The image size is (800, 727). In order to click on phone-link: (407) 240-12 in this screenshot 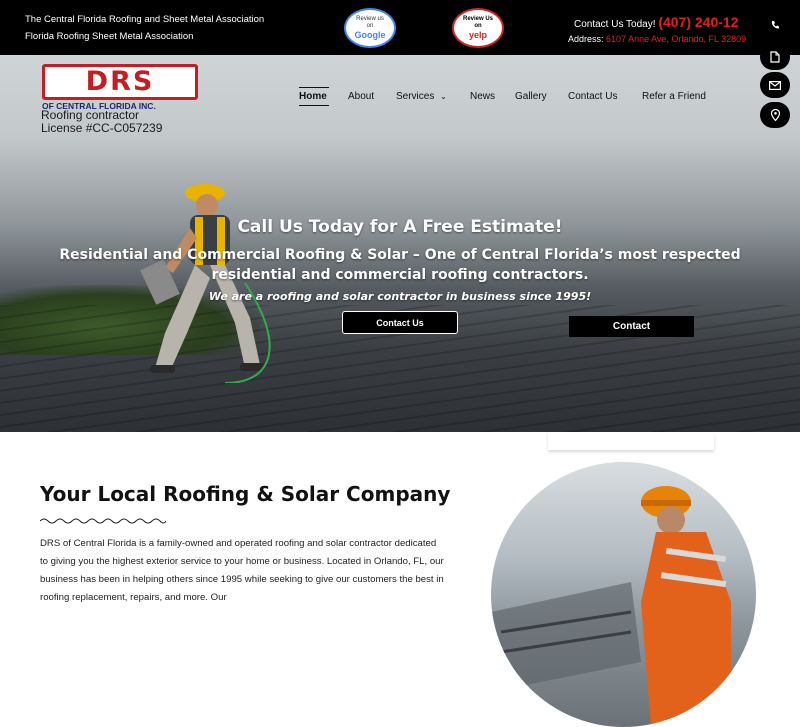, I will do `click(698, 22)`.